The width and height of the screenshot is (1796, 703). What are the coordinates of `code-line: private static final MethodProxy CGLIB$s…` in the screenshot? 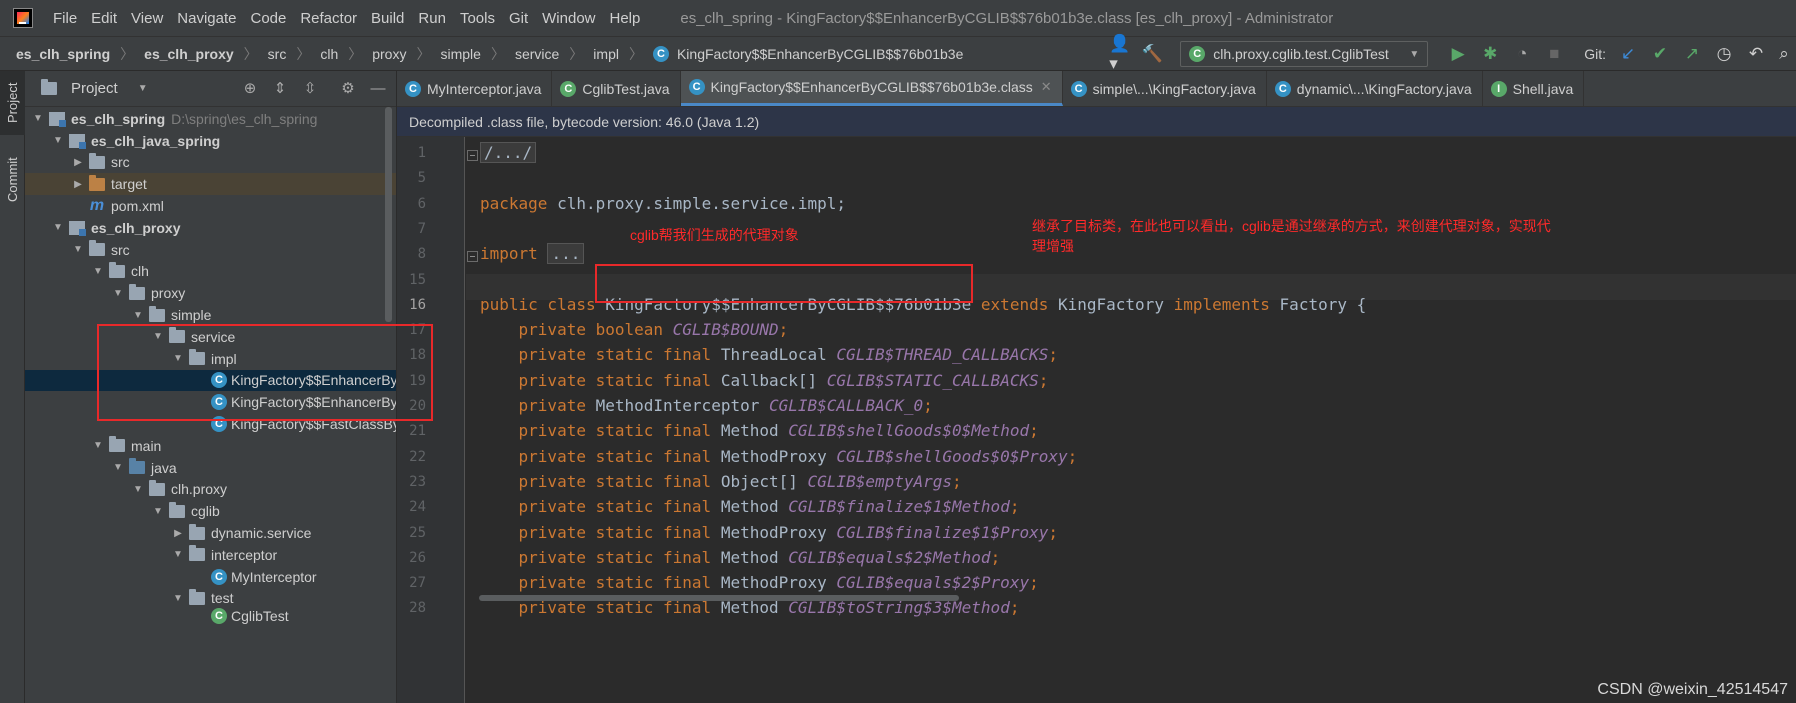 It's located at (779, 456).